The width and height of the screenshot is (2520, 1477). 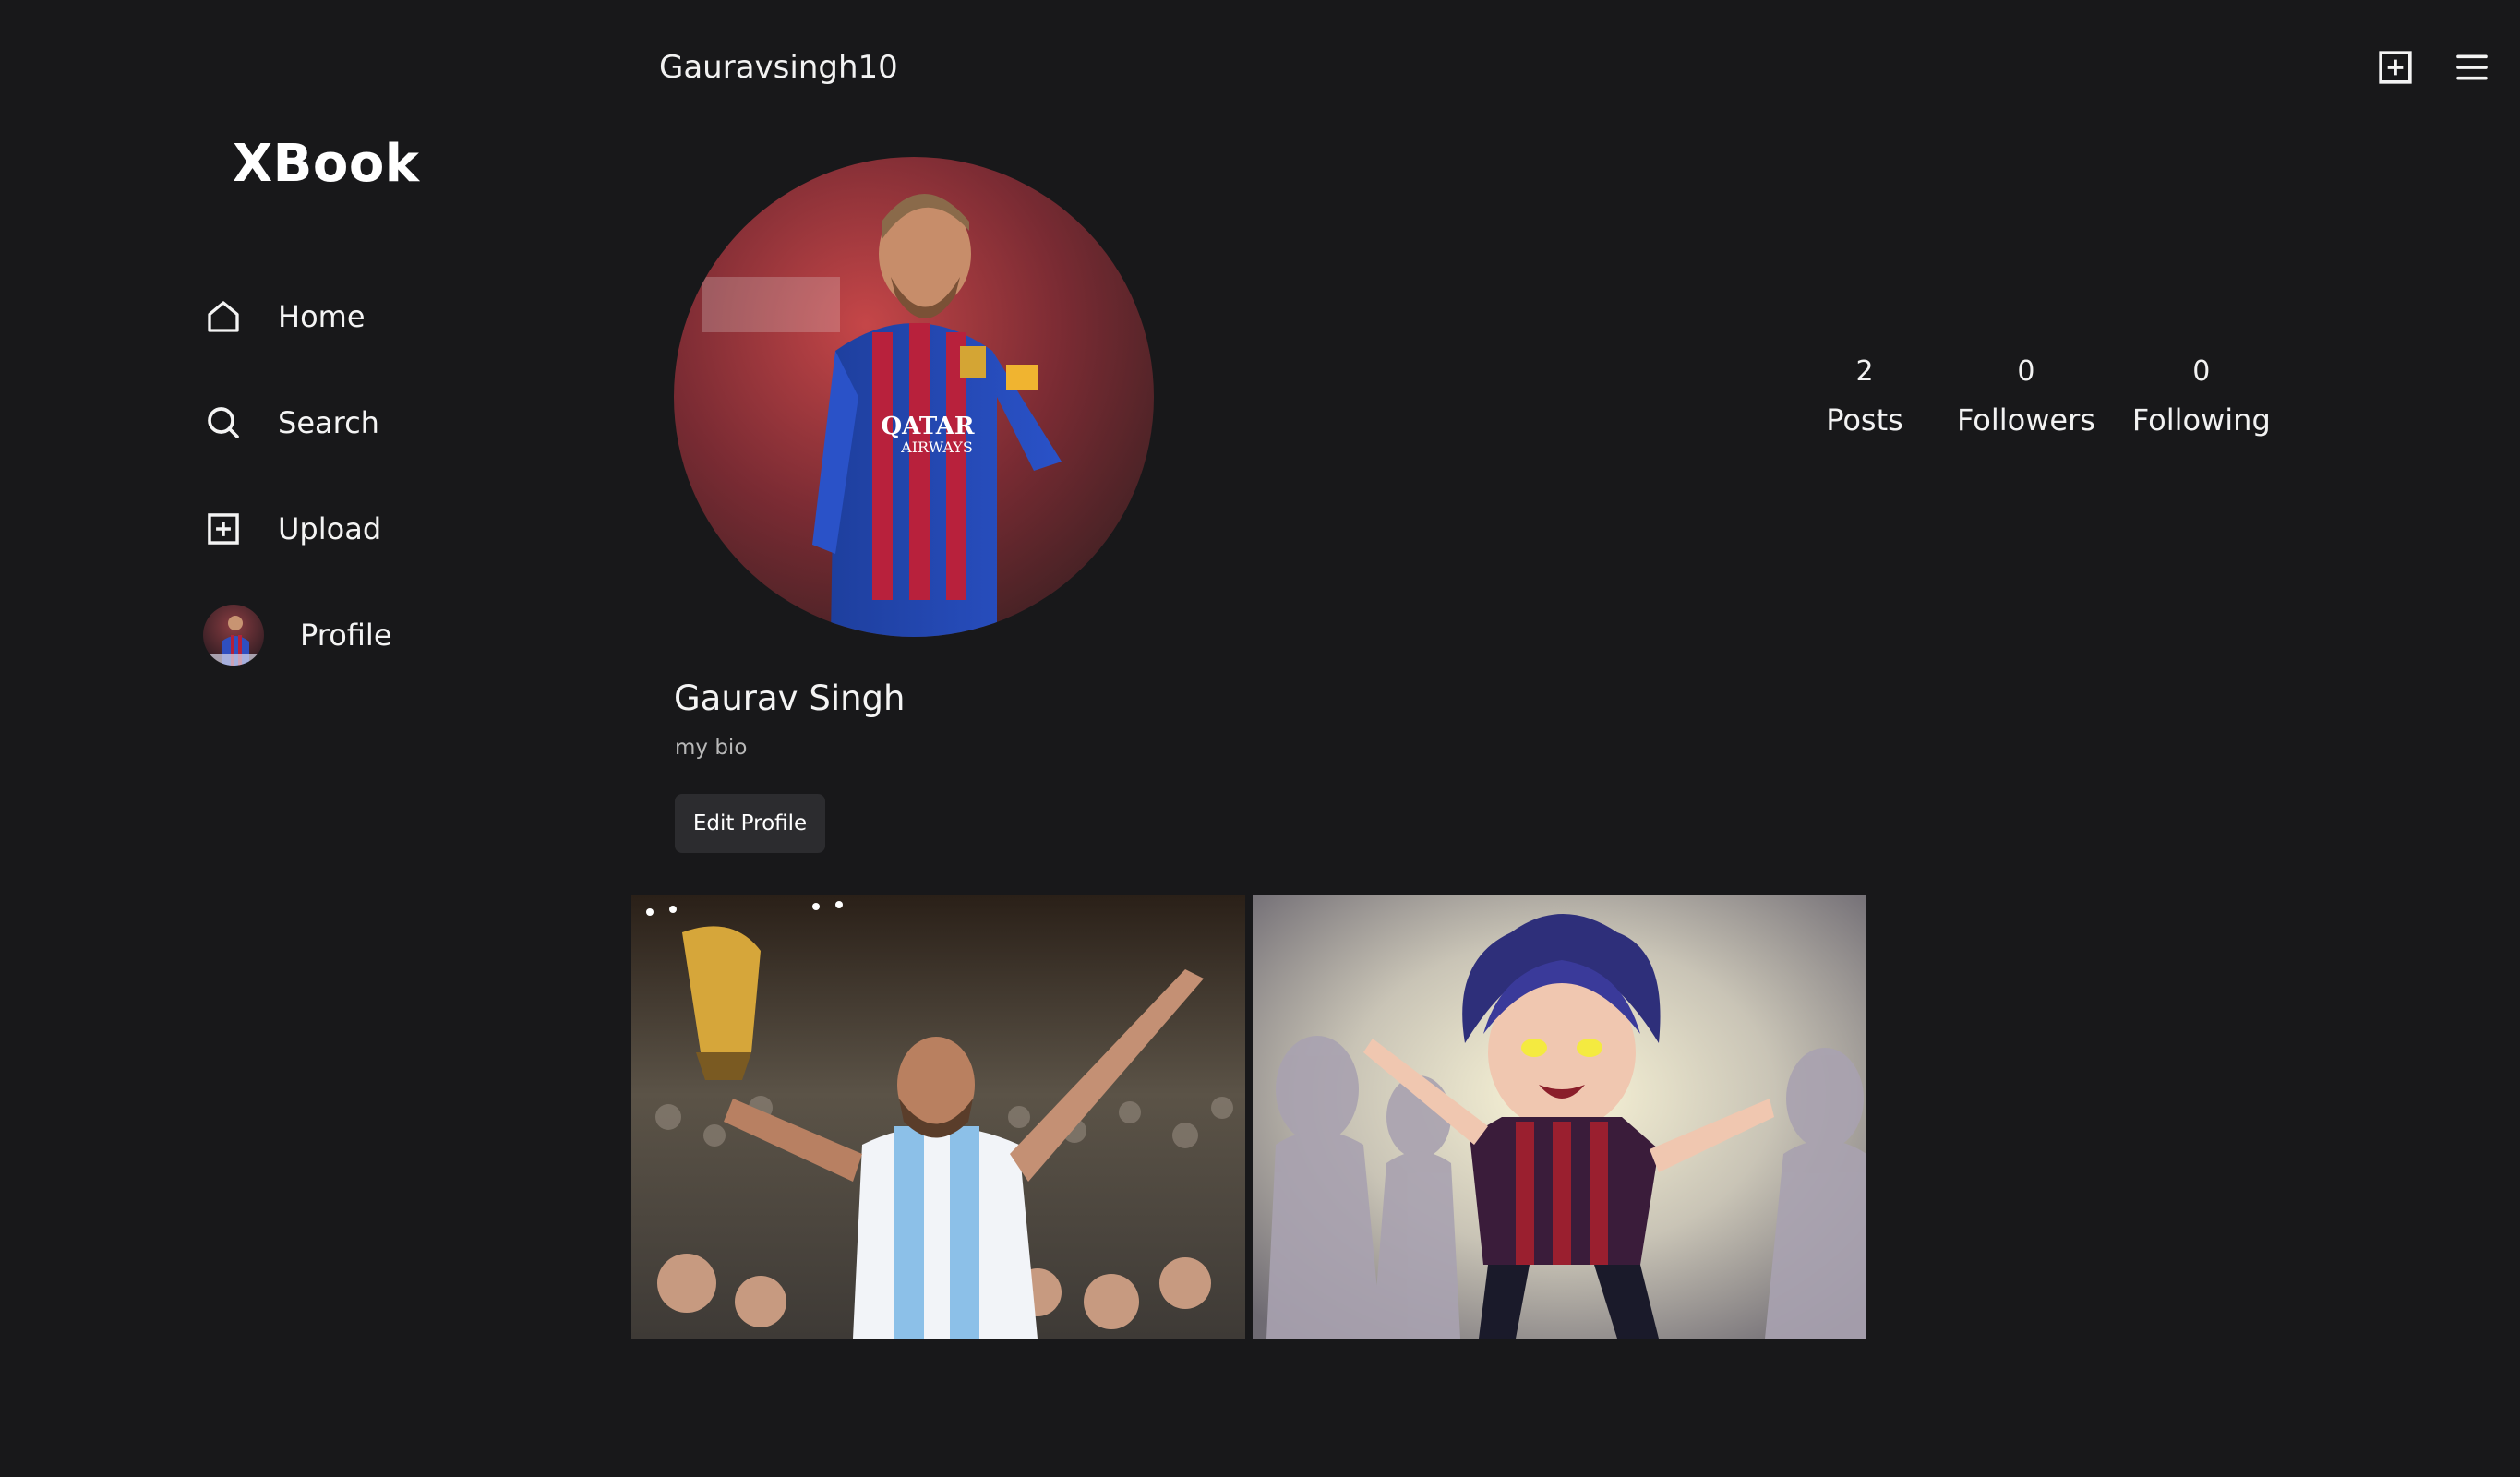 I want to click on profile-bio: my bio, so click(x=711, y=748).